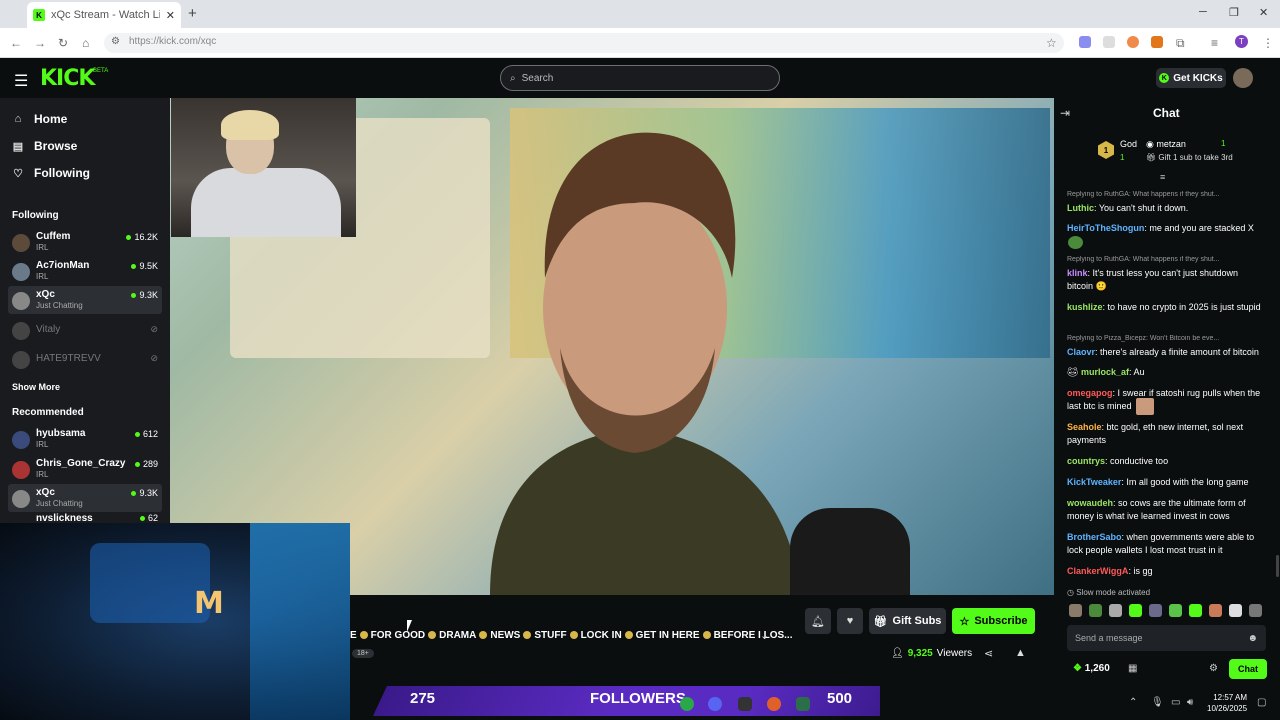  Describe the element at coordinates (1077, 273) in the screenshot. I see `chat-username: klink` at that location.